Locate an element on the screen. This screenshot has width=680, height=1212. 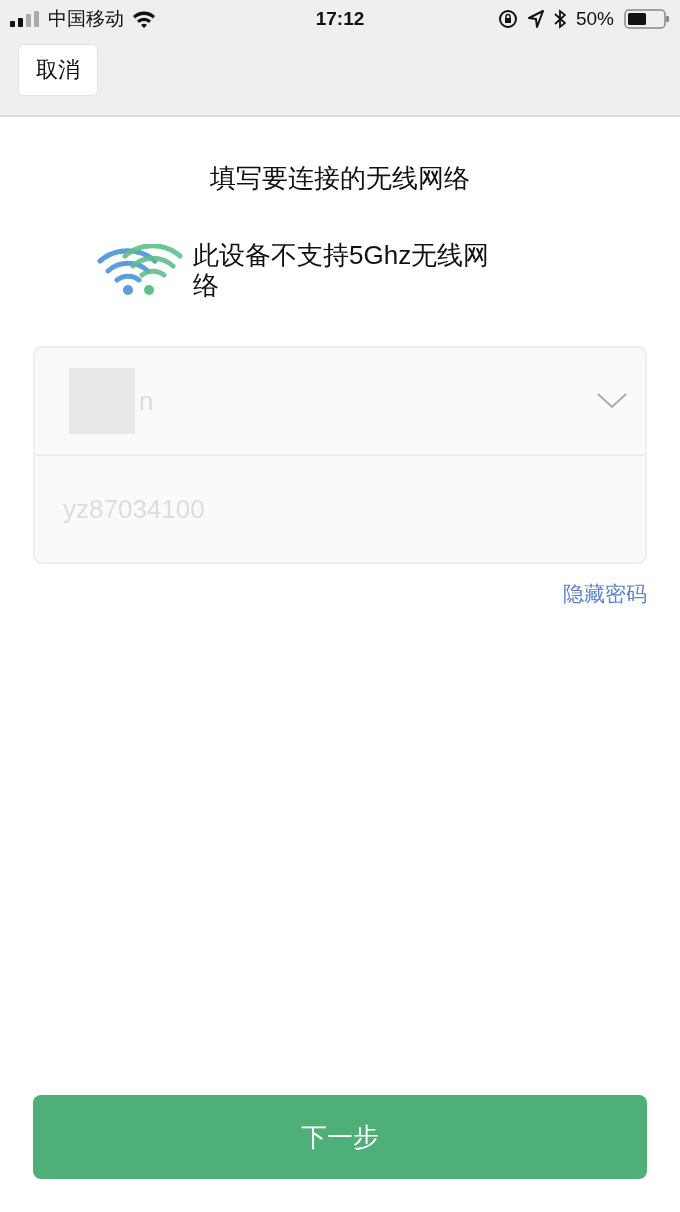
hide-password-link: 隐藏密码 is located at coordinates (605, 594).